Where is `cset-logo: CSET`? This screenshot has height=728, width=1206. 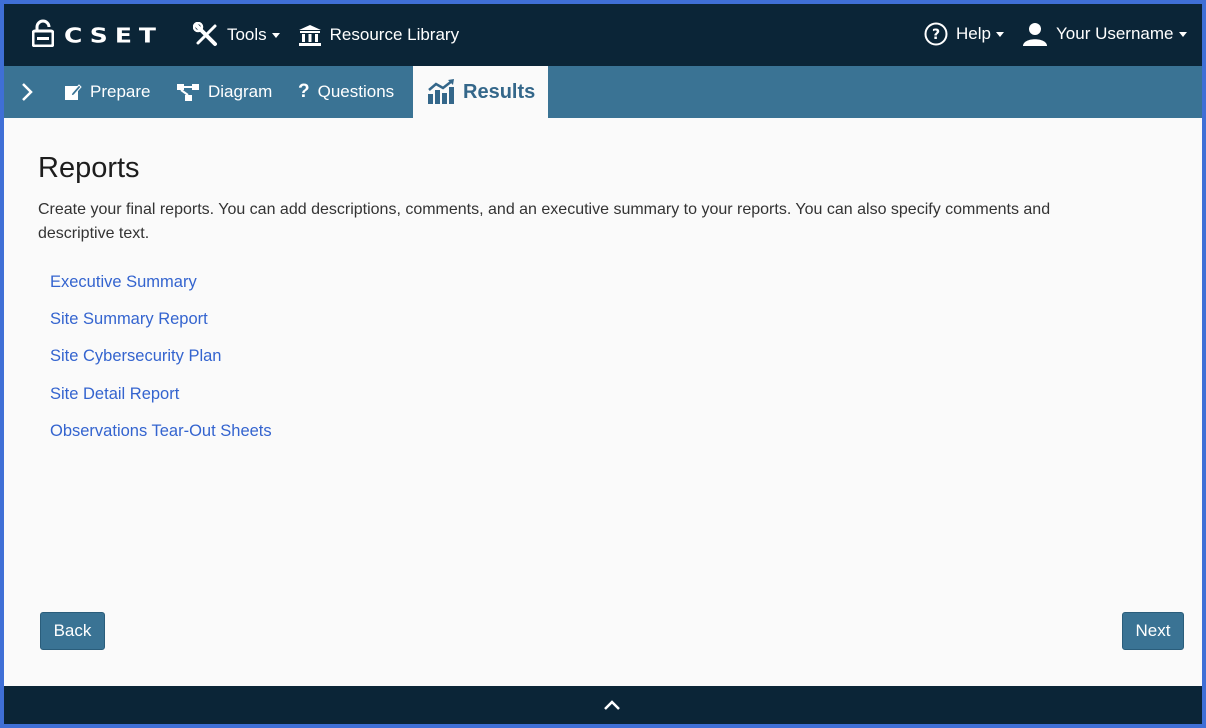 cset-logo: CSET is located at coordinates (97, 35).